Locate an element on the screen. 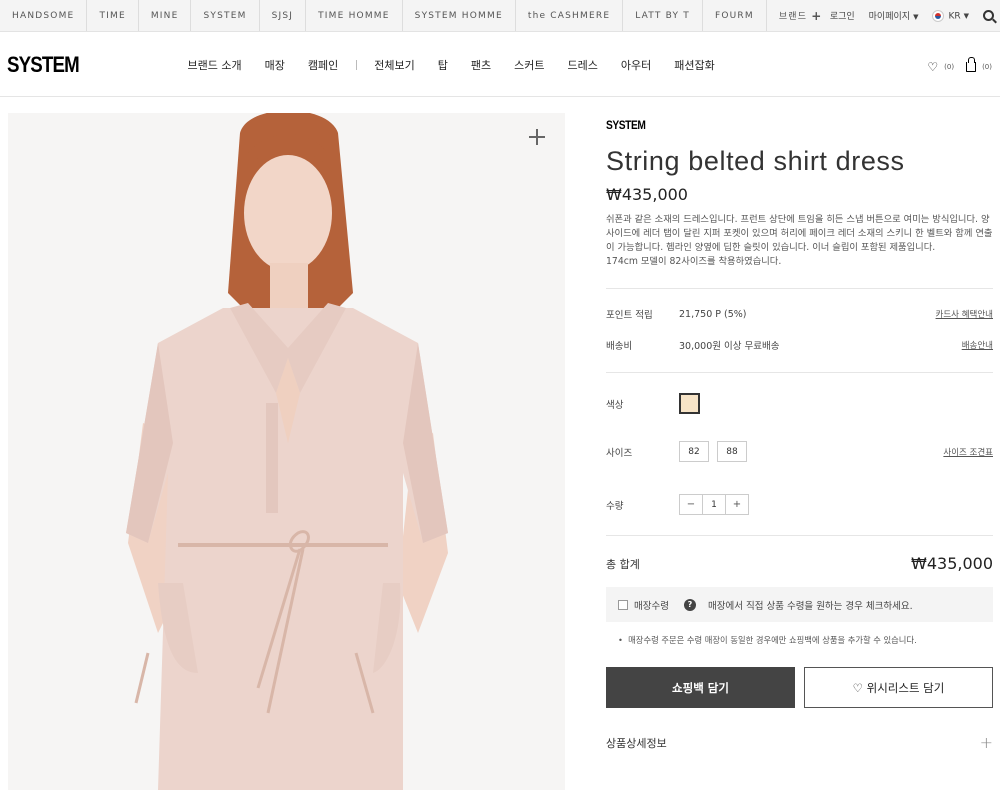  nav-dress: 드레스 is located at coordinates (582, 65).